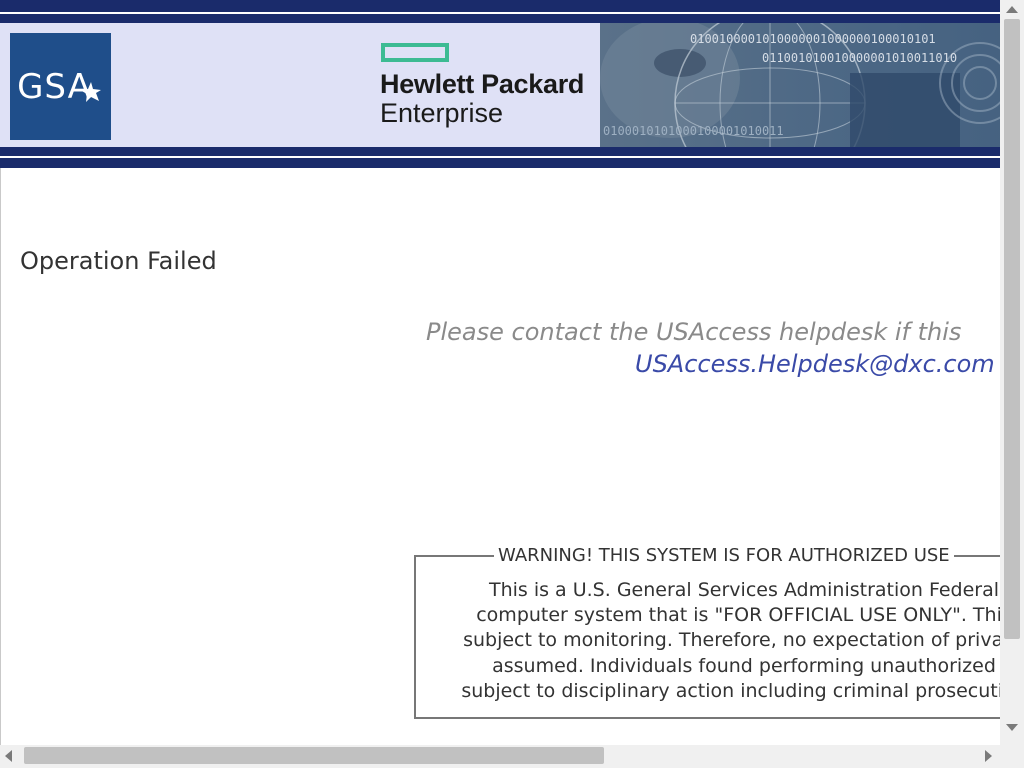 The height and width of the screenshot is (768, 1024). What do you see at coordinates (415, 52) in the screenshot?
I see `hpe-logo-rectangle` at bounding box center [415, 52].